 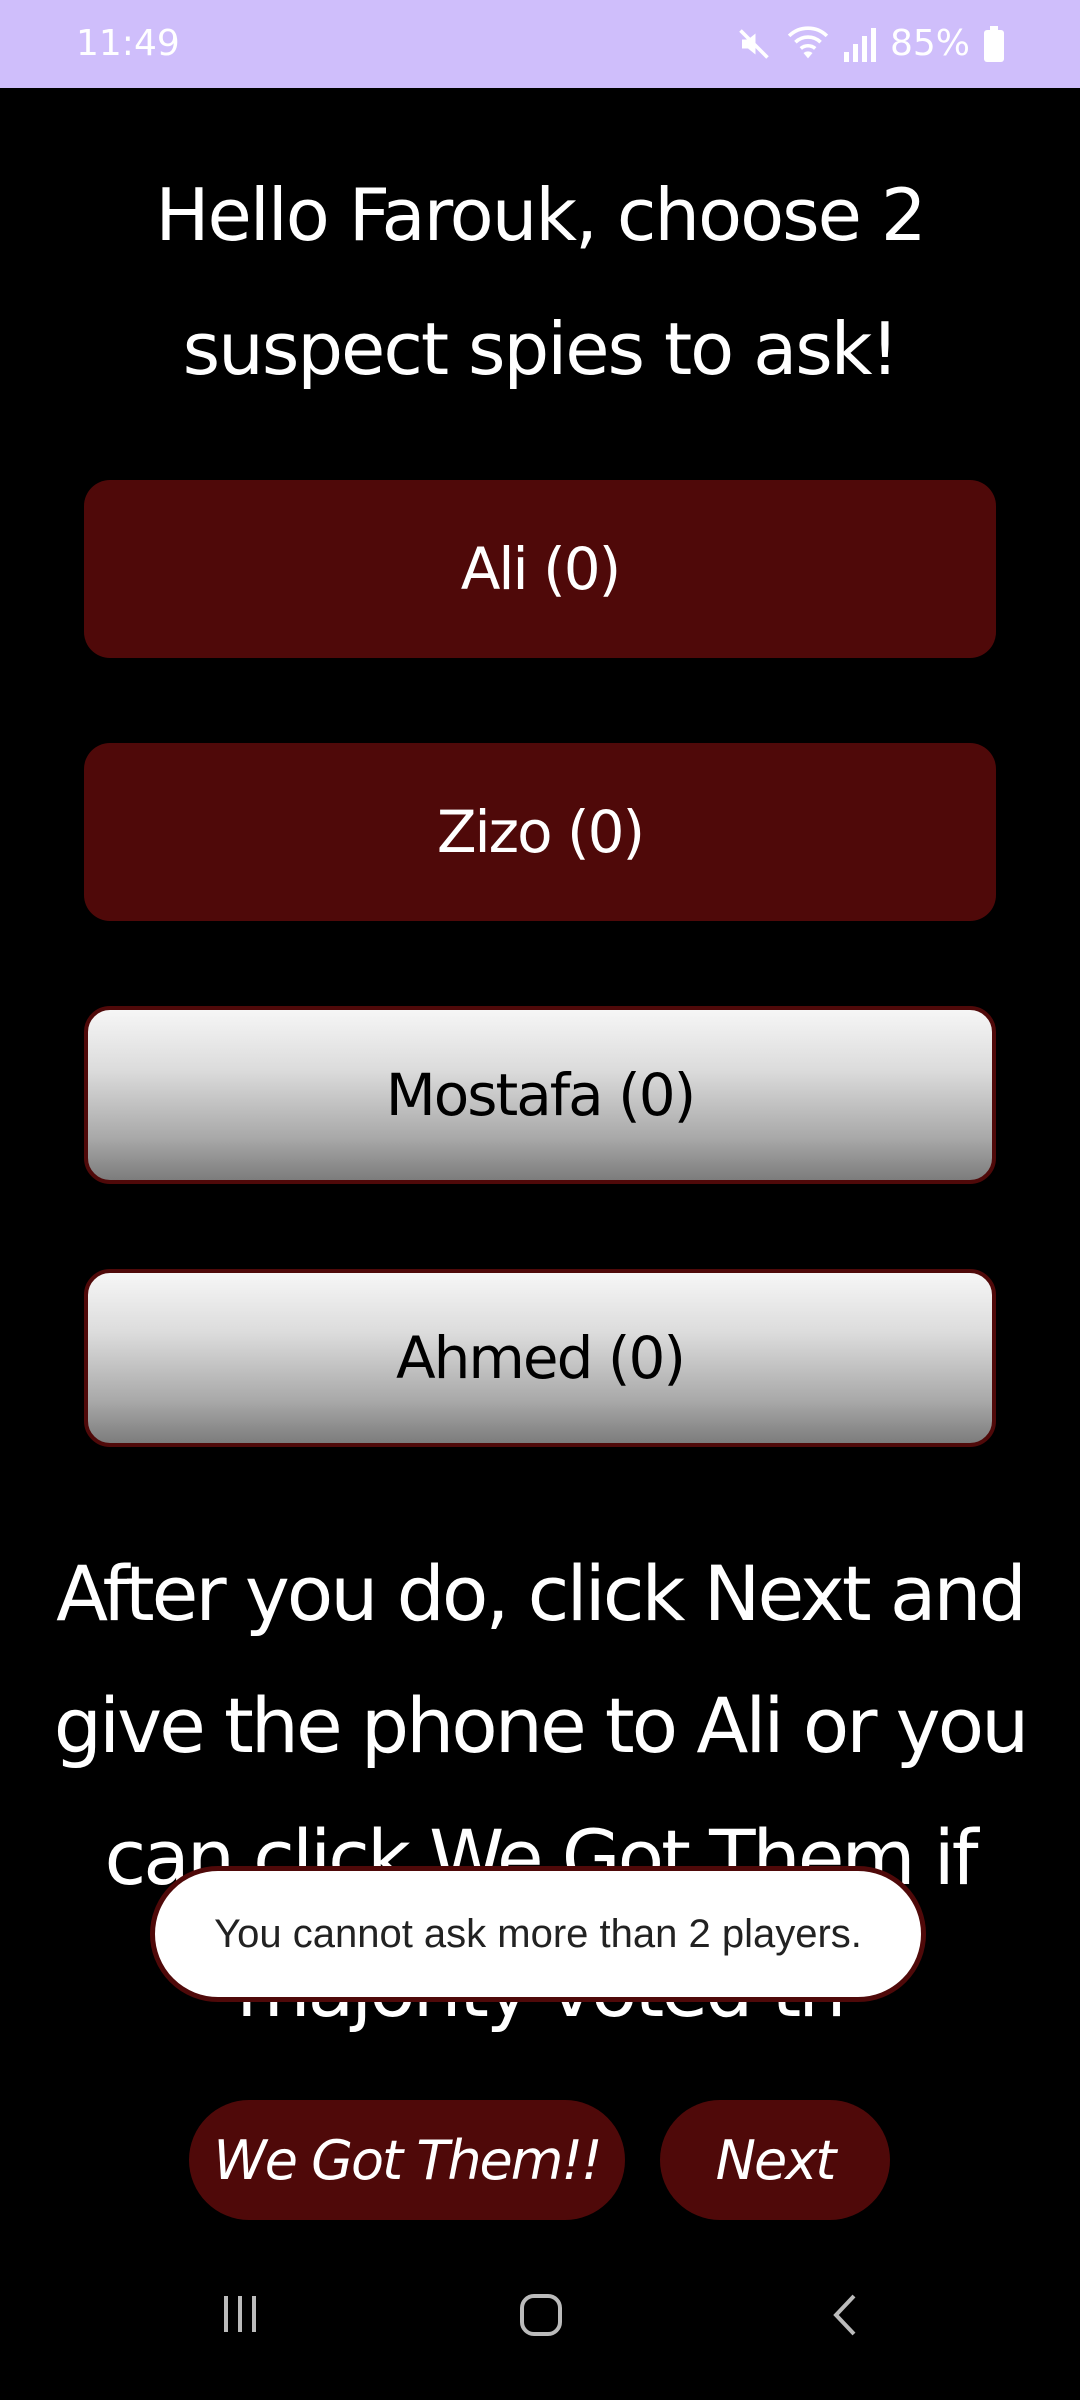 I want to click on battery-percent: 85%, so click(x=929, y=43).